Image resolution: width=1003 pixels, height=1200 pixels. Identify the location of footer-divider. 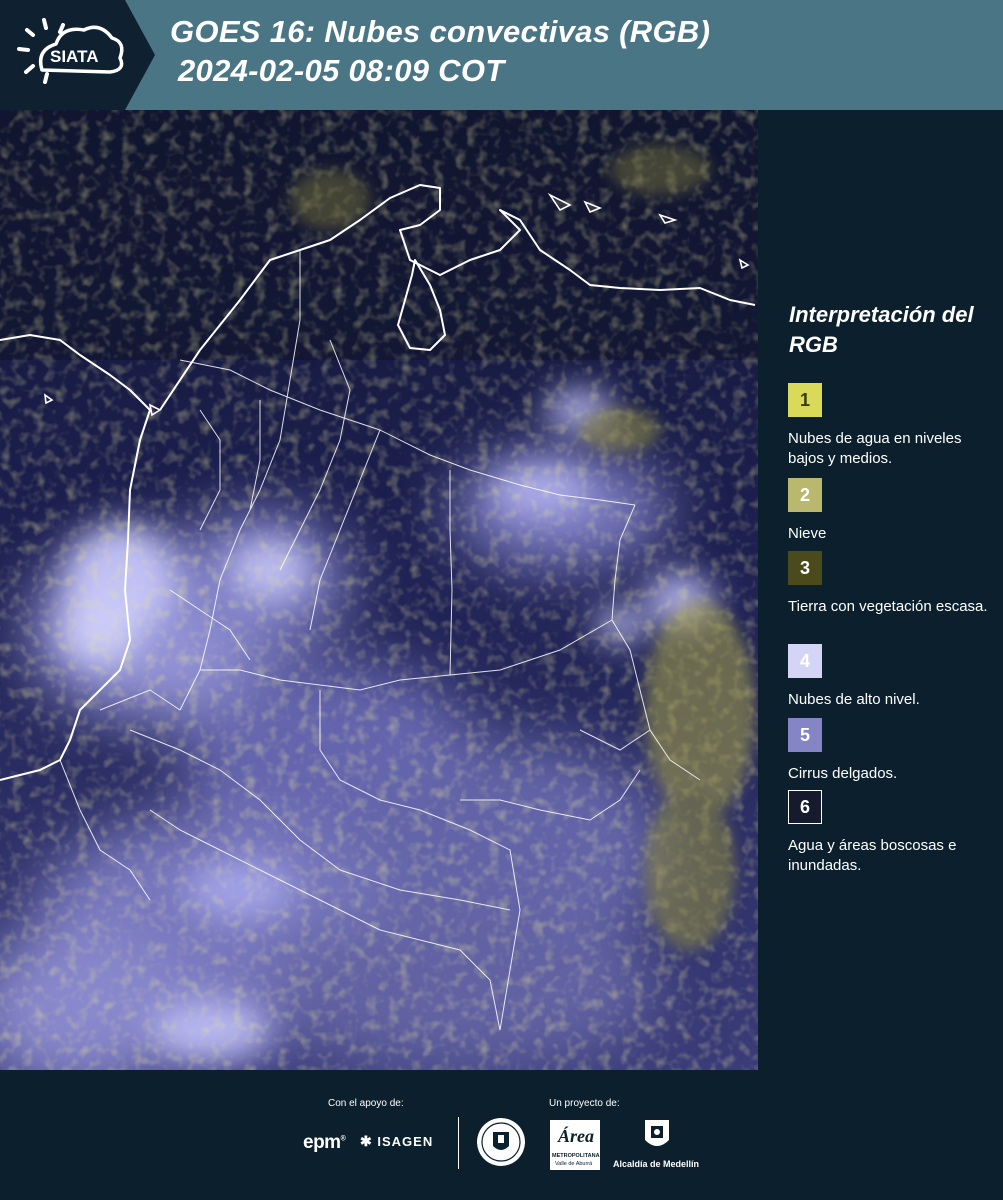
(458, 1143).